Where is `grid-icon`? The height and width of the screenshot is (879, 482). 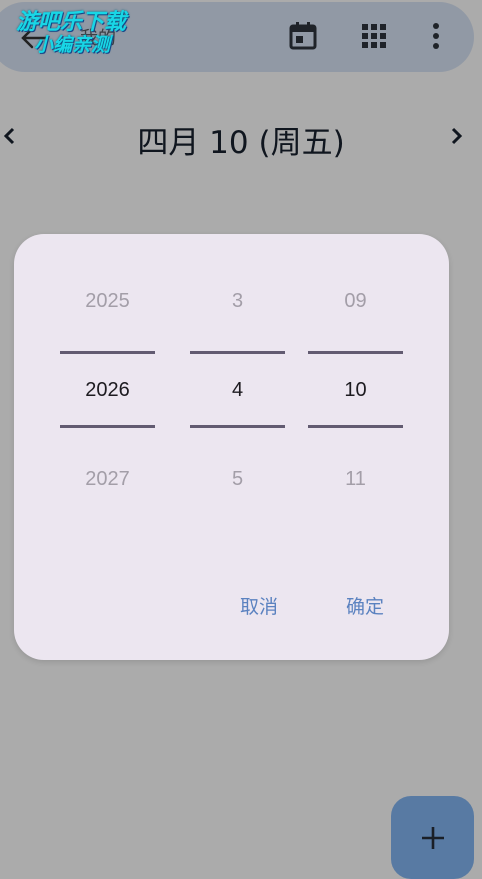
grid-icon is located at coordinates (374, 36).